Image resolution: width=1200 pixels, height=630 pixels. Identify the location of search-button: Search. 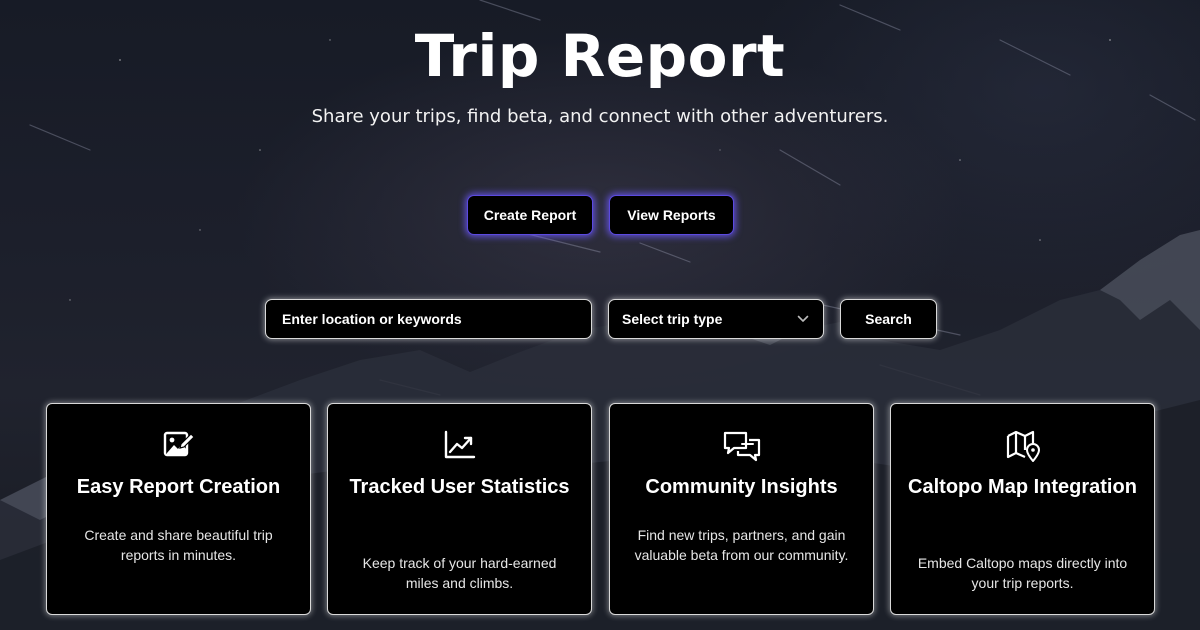
(888, 319).